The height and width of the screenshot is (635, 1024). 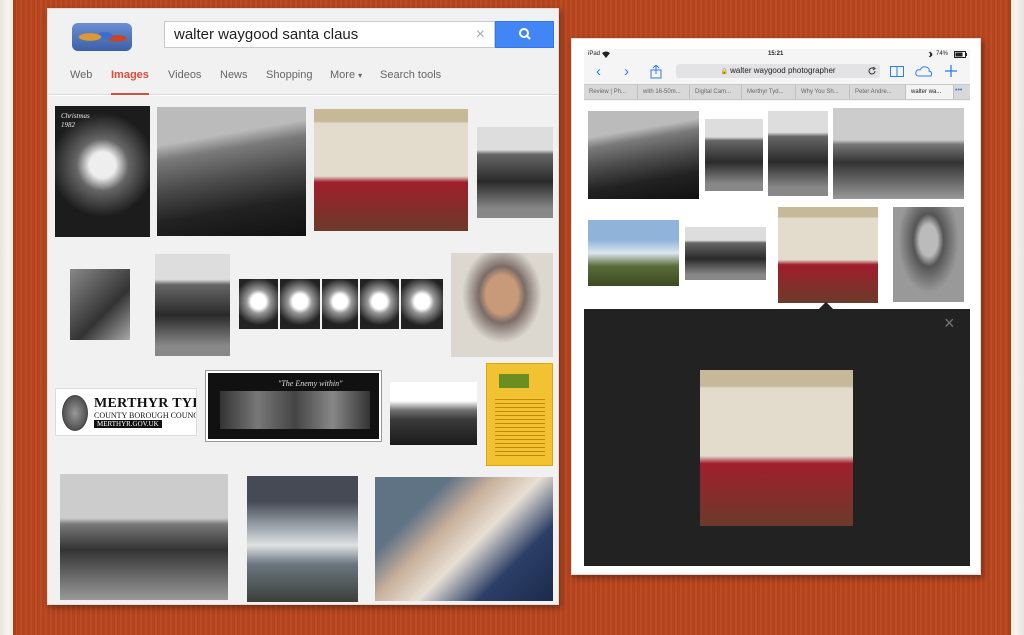 I want to click on merthyr-line-1: MERTHYR TYDFIL, so click(x=145, y=403).